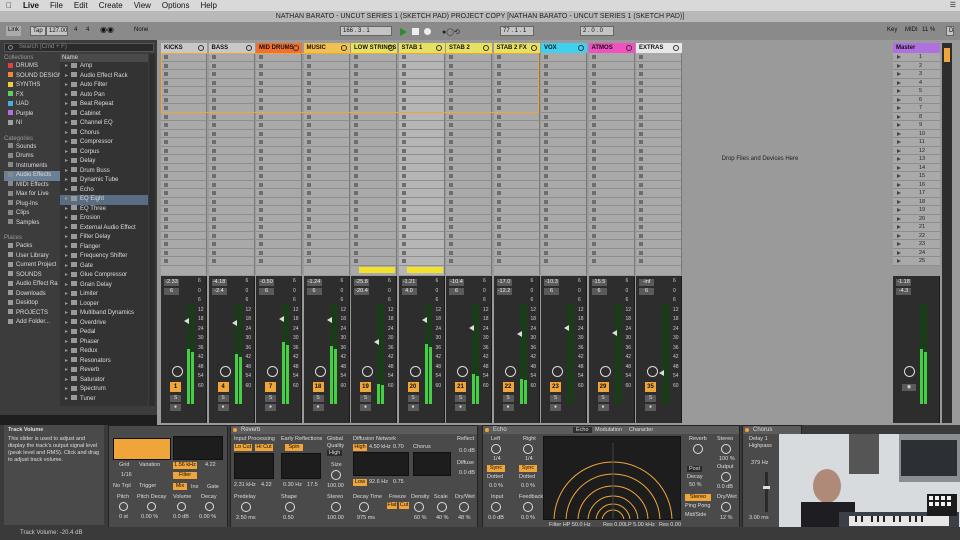 Image resolution: width=960 pixels, height=540 pixels. What do you see at coordinates (916, 116) in the screenshot?
I see `scene-slot: 8` at bounding box center [916, 116].